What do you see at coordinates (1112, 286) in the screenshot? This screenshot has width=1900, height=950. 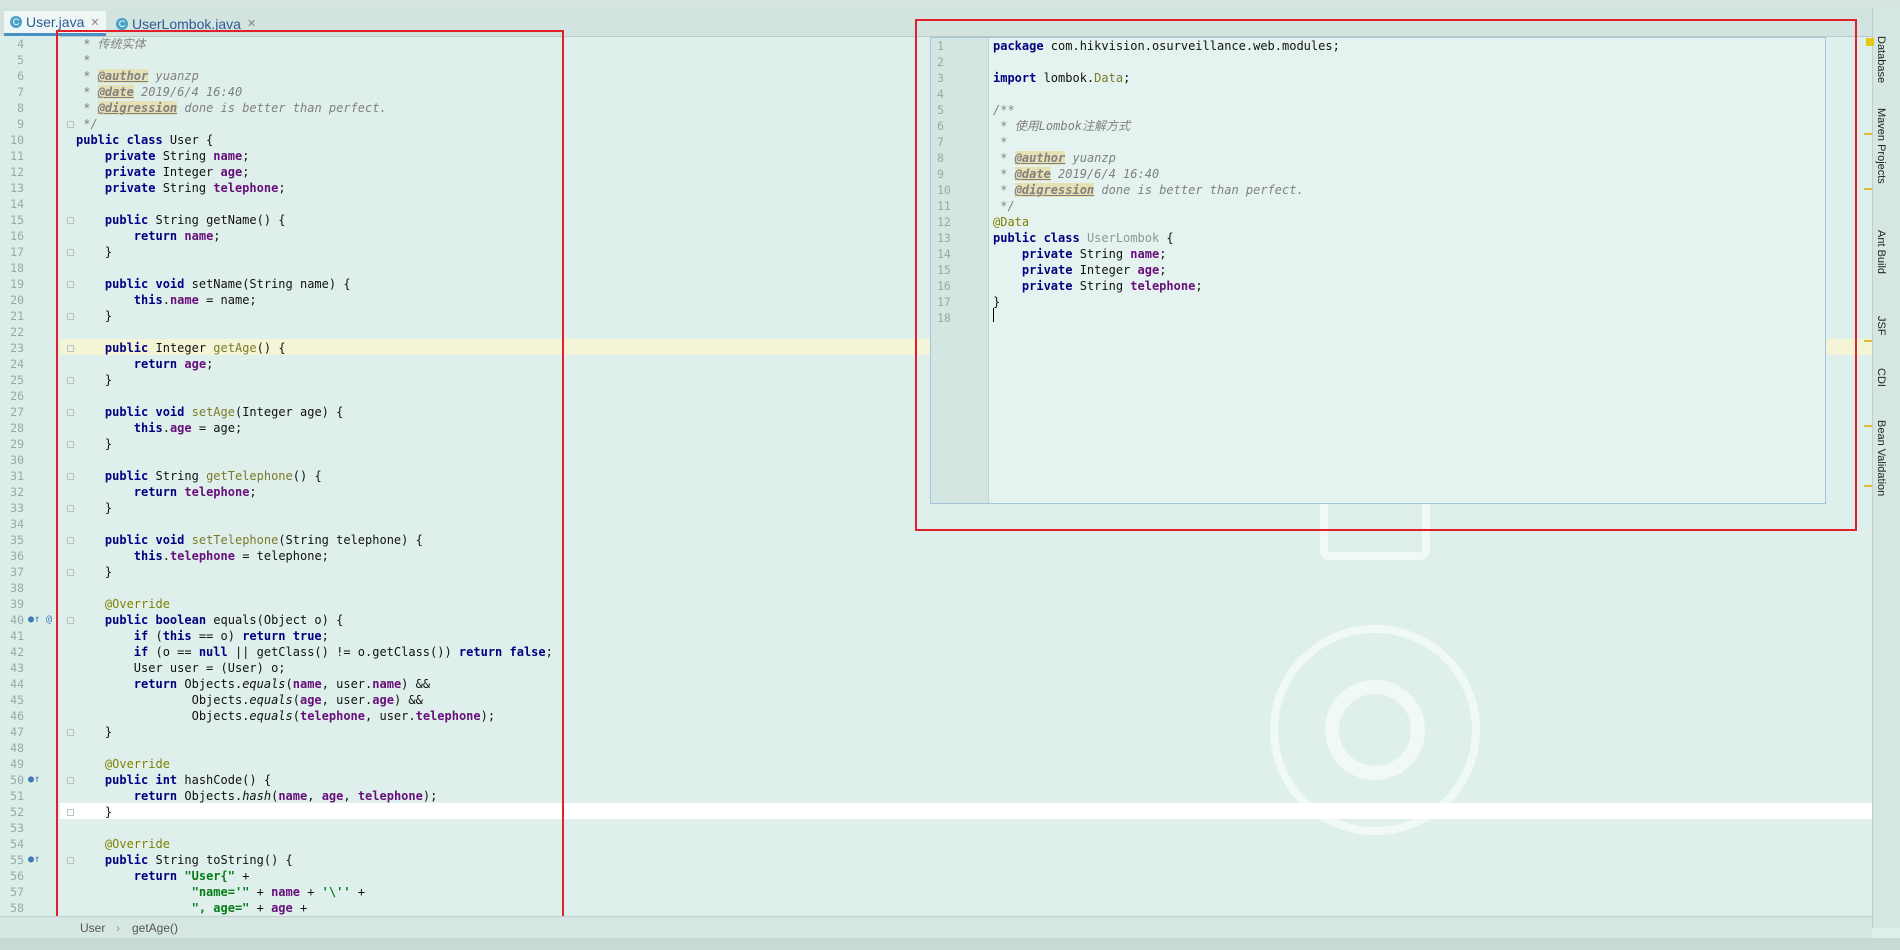 I see `popup-code-line: private String telephone;` at bounding box center [1112, 286].